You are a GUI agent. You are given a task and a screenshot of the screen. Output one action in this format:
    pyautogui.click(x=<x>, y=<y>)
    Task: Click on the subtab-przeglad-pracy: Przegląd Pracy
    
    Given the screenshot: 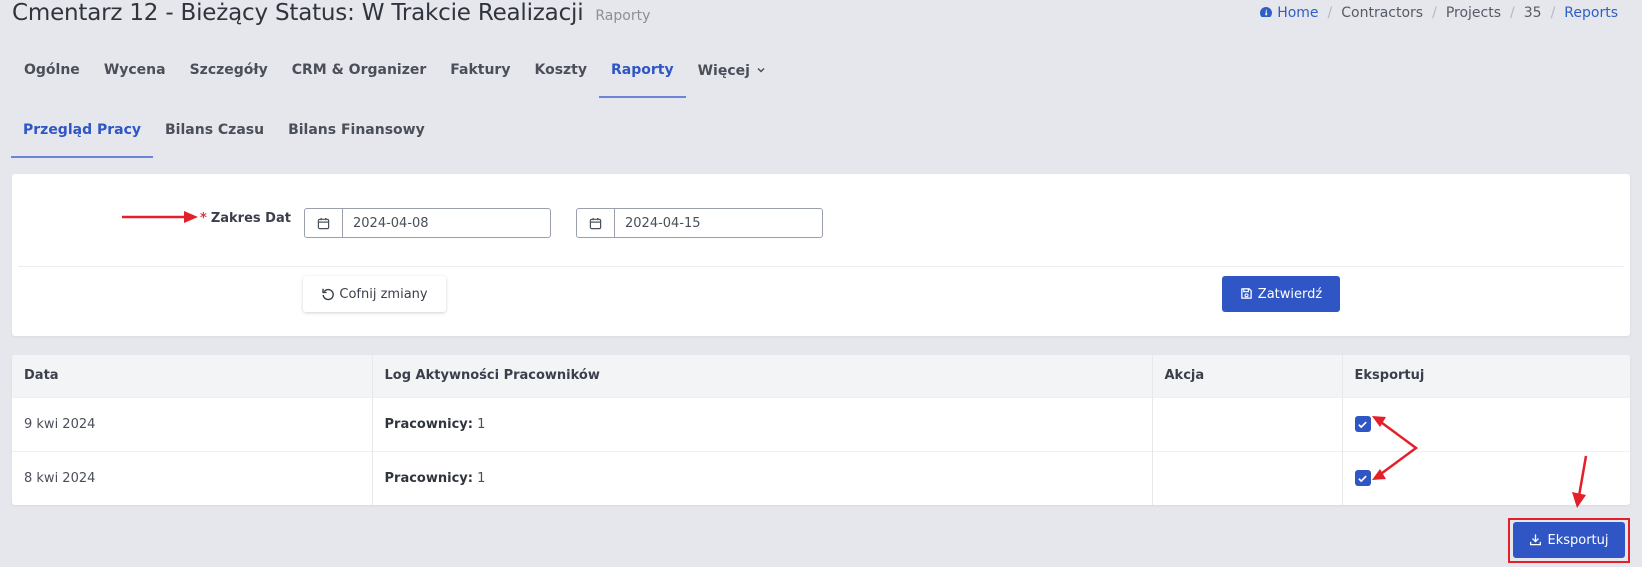 What is the action you would take?
    pyautogui.click(x=82, y=133)
    